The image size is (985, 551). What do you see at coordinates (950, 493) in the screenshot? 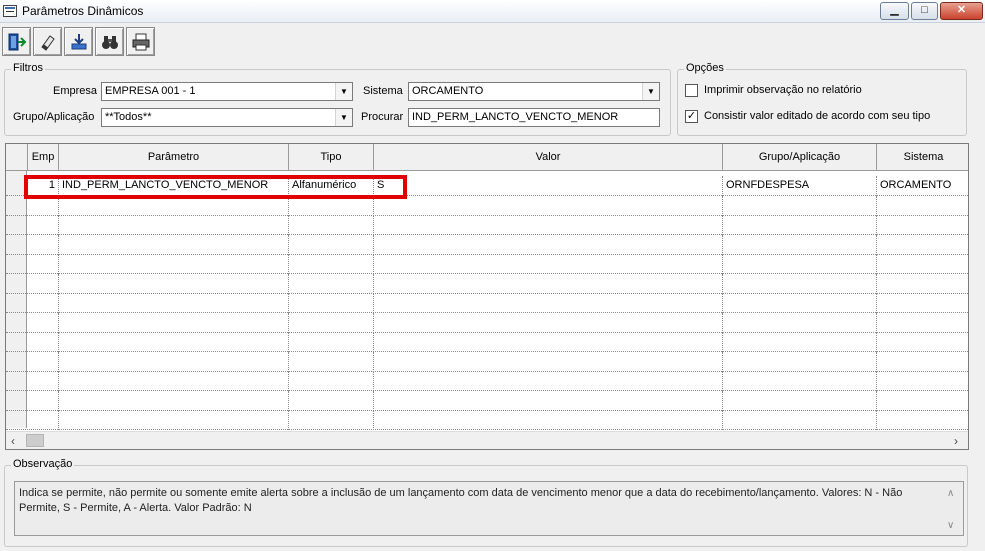
I see `scroll-up-icon: ∧` at bounding box center [950, 493].